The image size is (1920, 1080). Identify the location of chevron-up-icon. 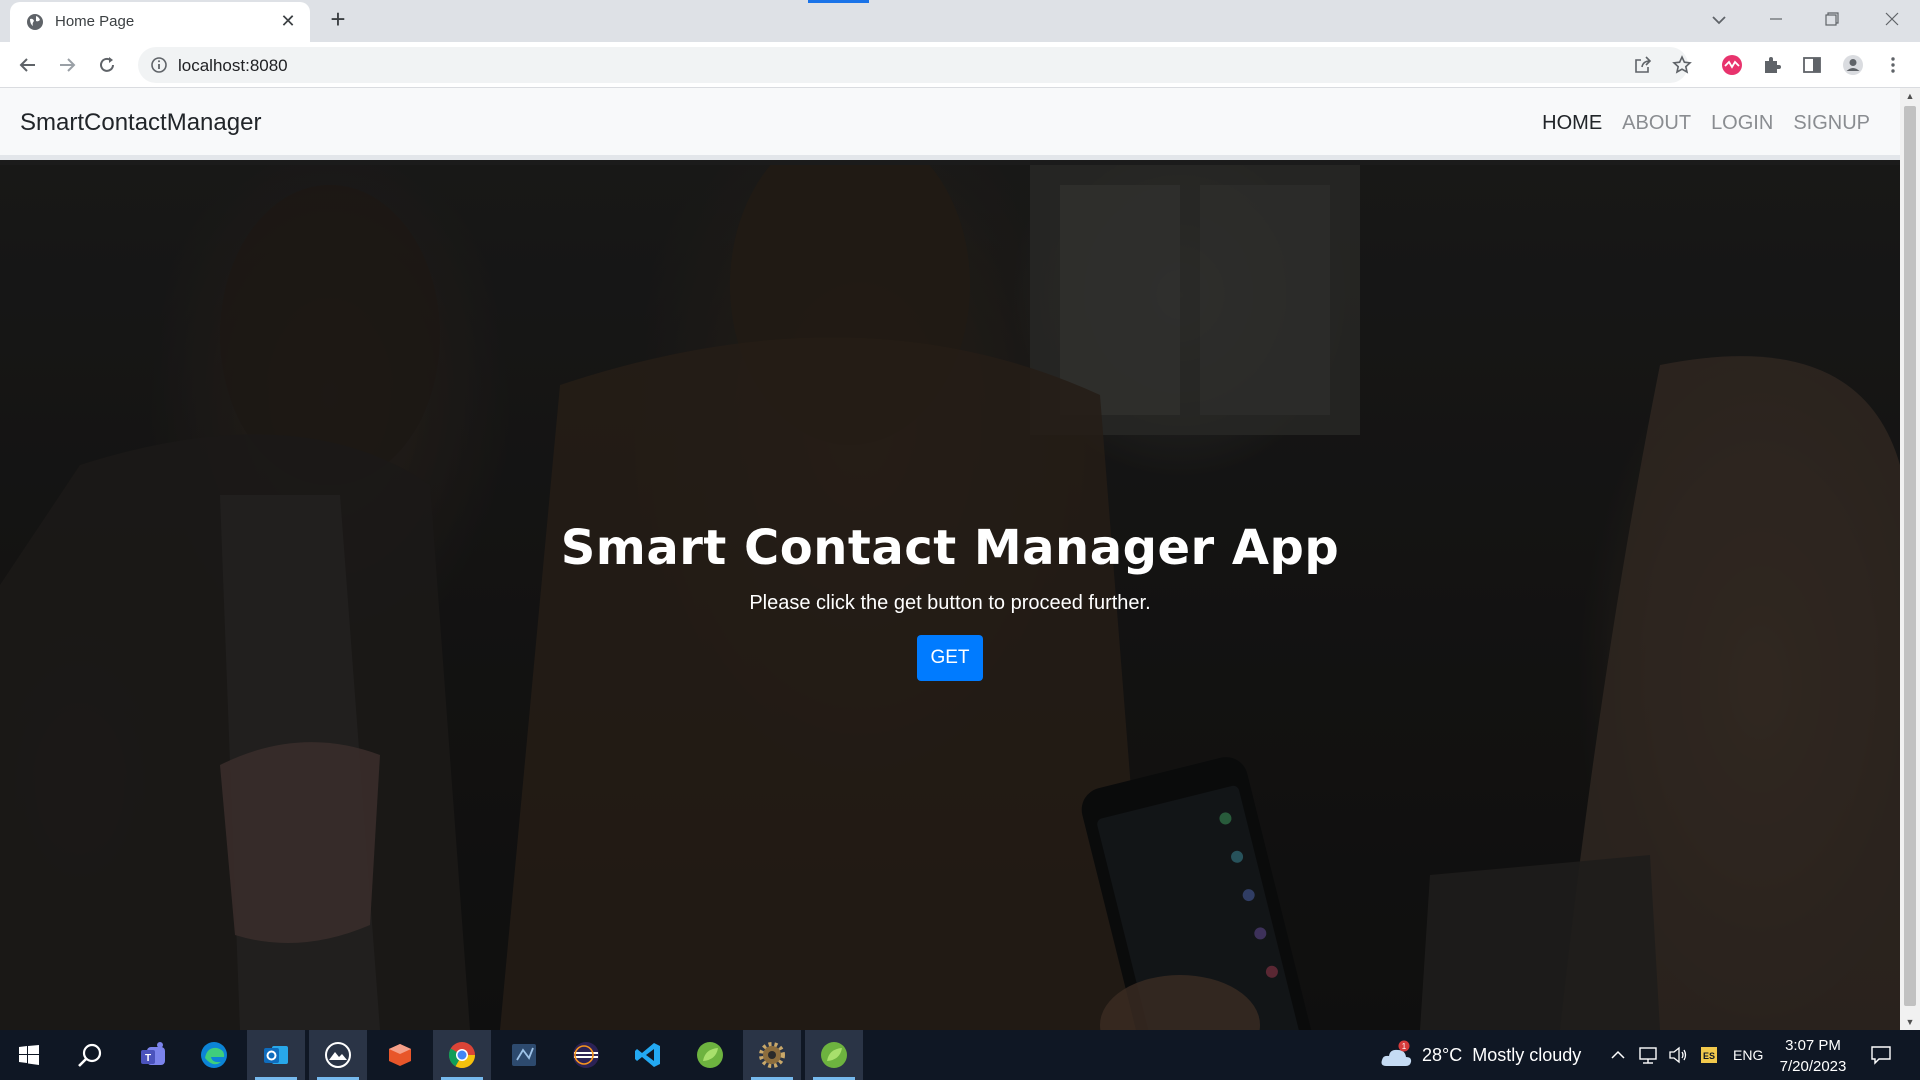
(1618, 1054).